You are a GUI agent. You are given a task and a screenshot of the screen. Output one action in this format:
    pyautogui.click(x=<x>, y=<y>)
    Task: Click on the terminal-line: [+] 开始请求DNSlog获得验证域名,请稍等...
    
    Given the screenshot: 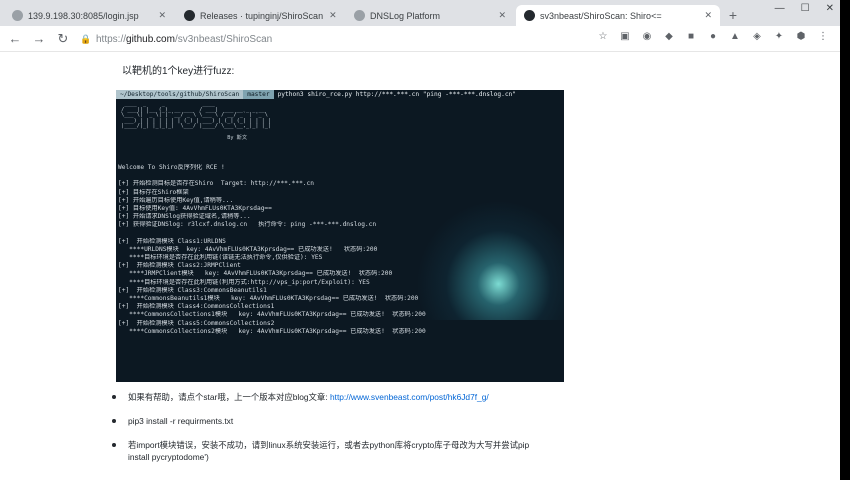 What is the action you would take?
    pyautogui.click(x=184, y=217)
    